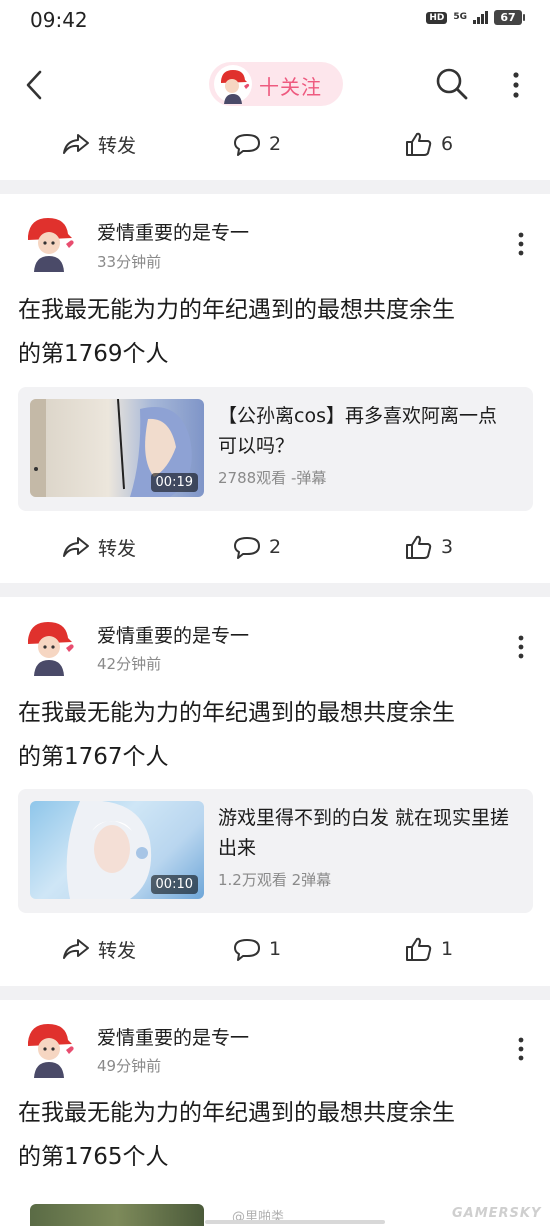  Describe the element at coordinates (460, 17) in the screenshot. I see `network-5g-icon: 5G` at that location.